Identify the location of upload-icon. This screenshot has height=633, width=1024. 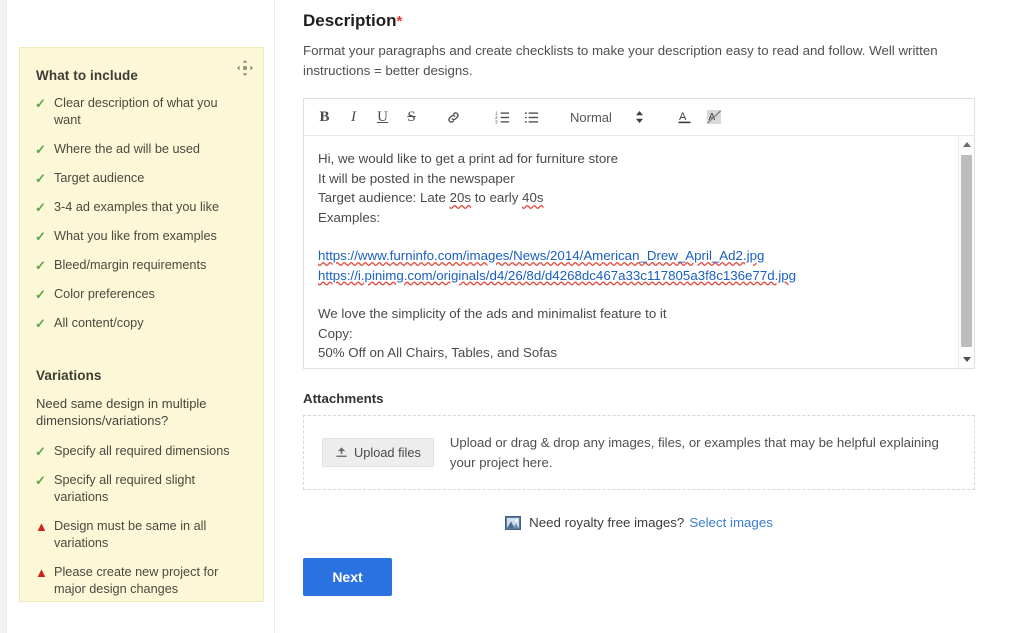
(341, 452).